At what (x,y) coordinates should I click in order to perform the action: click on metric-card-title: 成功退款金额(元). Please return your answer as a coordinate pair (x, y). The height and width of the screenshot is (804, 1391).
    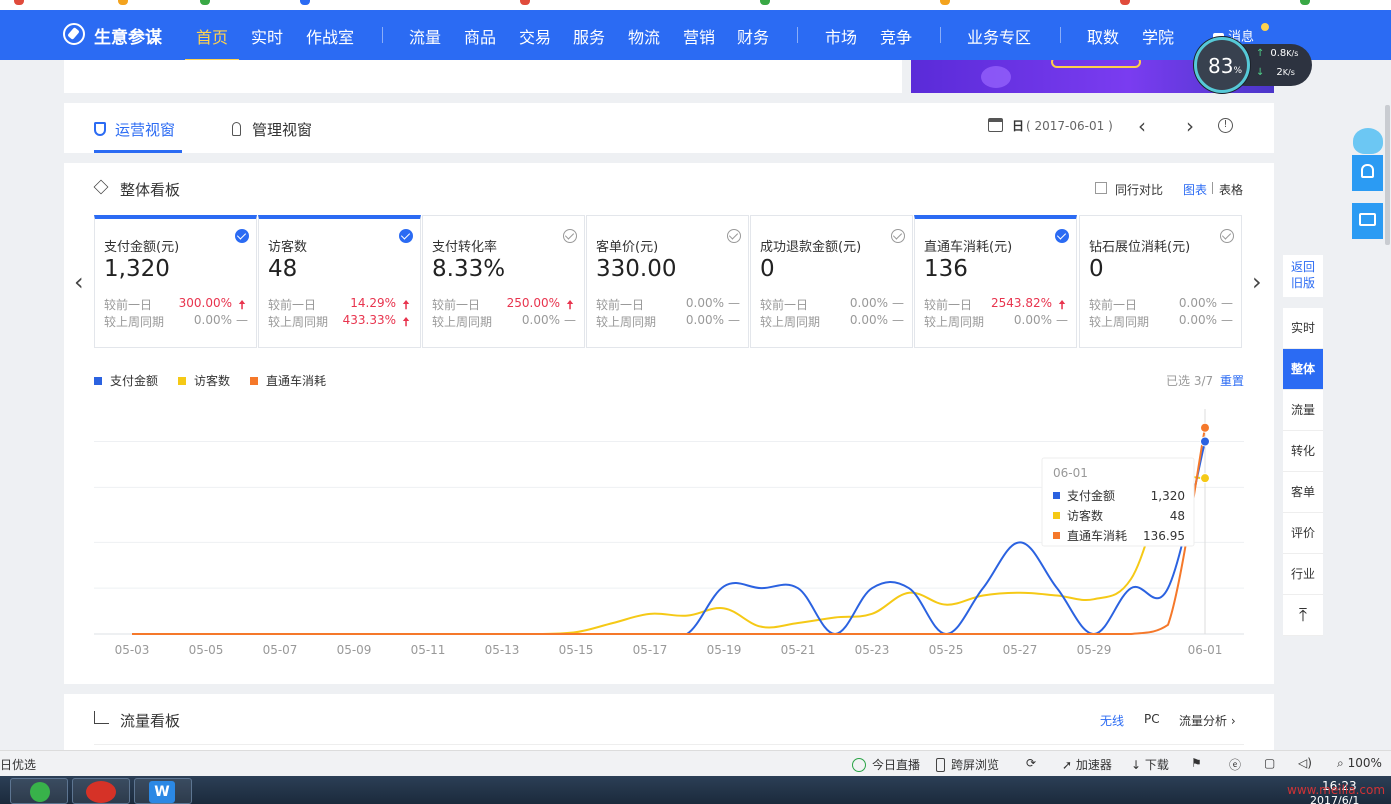
    Looking at the image, I should click on (811, 247).